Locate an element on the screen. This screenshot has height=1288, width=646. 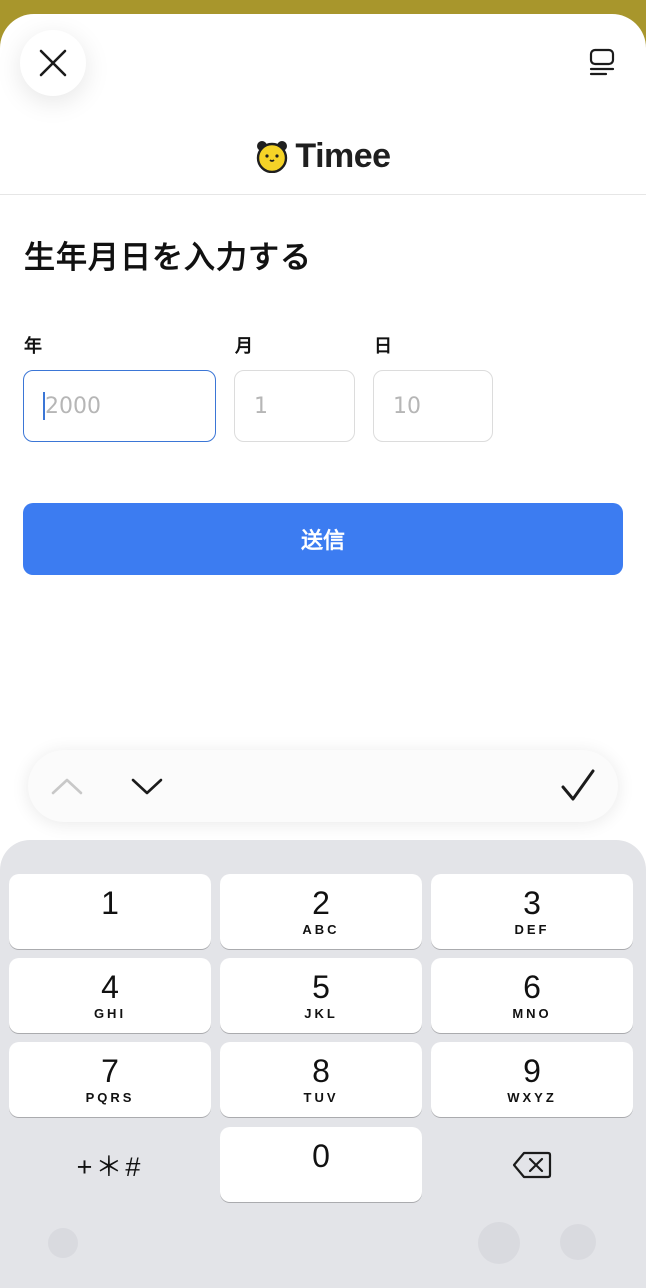
symbols-label: +＊# is located at coordinates (110, 1167).